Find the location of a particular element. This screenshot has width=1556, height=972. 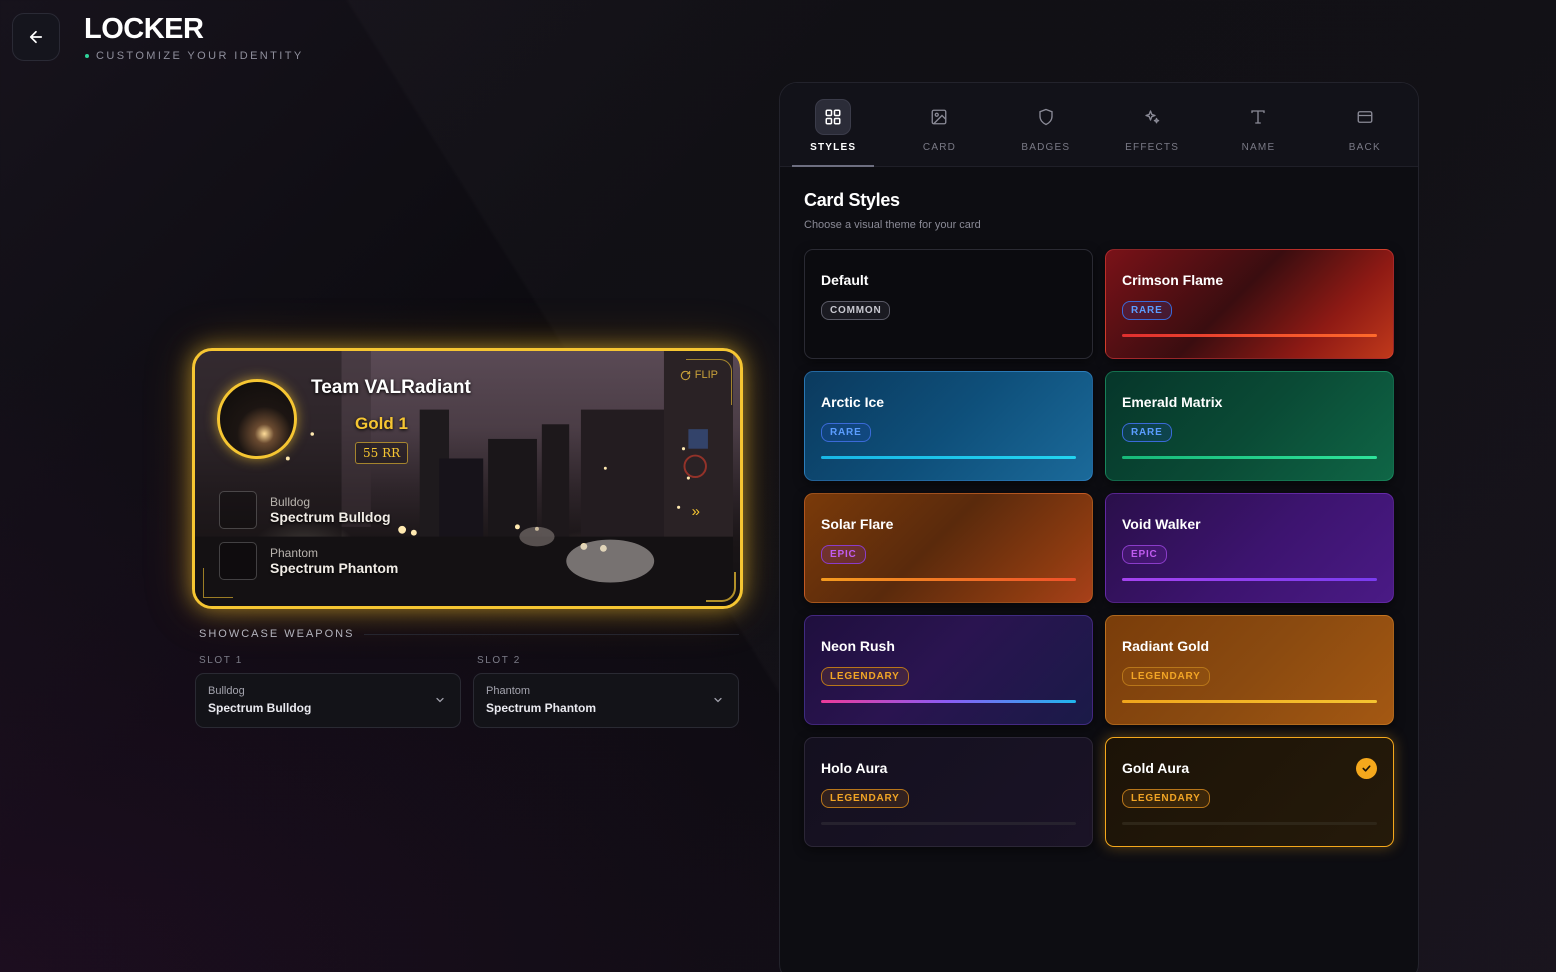

section-subtitle: Choose a visual theme for your card is located at coordinates (892, 225).